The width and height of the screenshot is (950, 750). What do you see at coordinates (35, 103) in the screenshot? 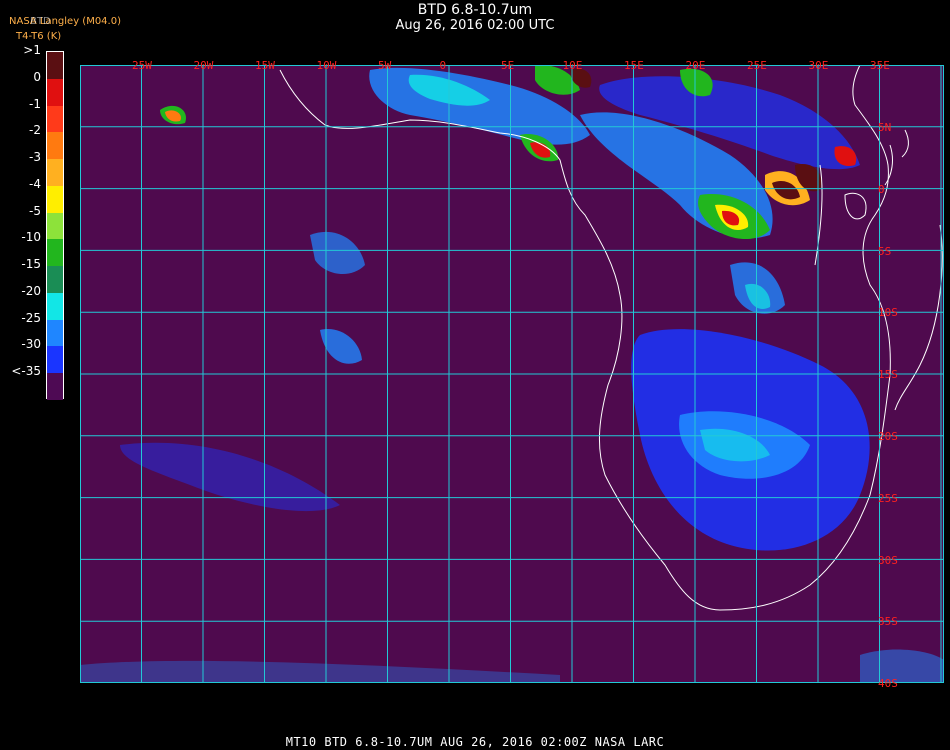
I see `legend-label: -1` at bounding box center [35, 103].